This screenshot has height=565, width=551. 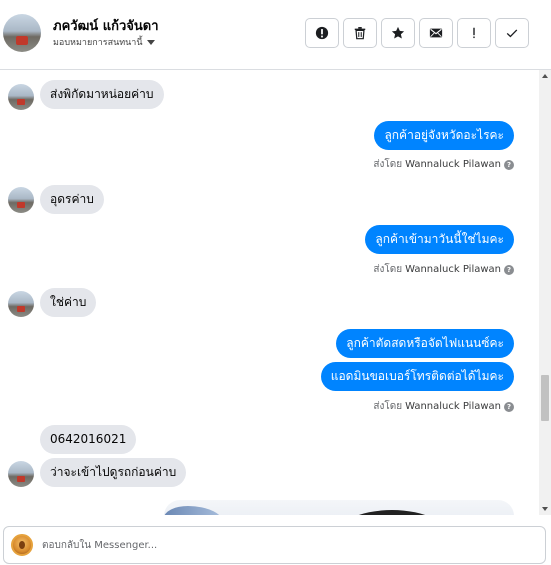 I want to click on reply-composer, so click(x=274, y=545).